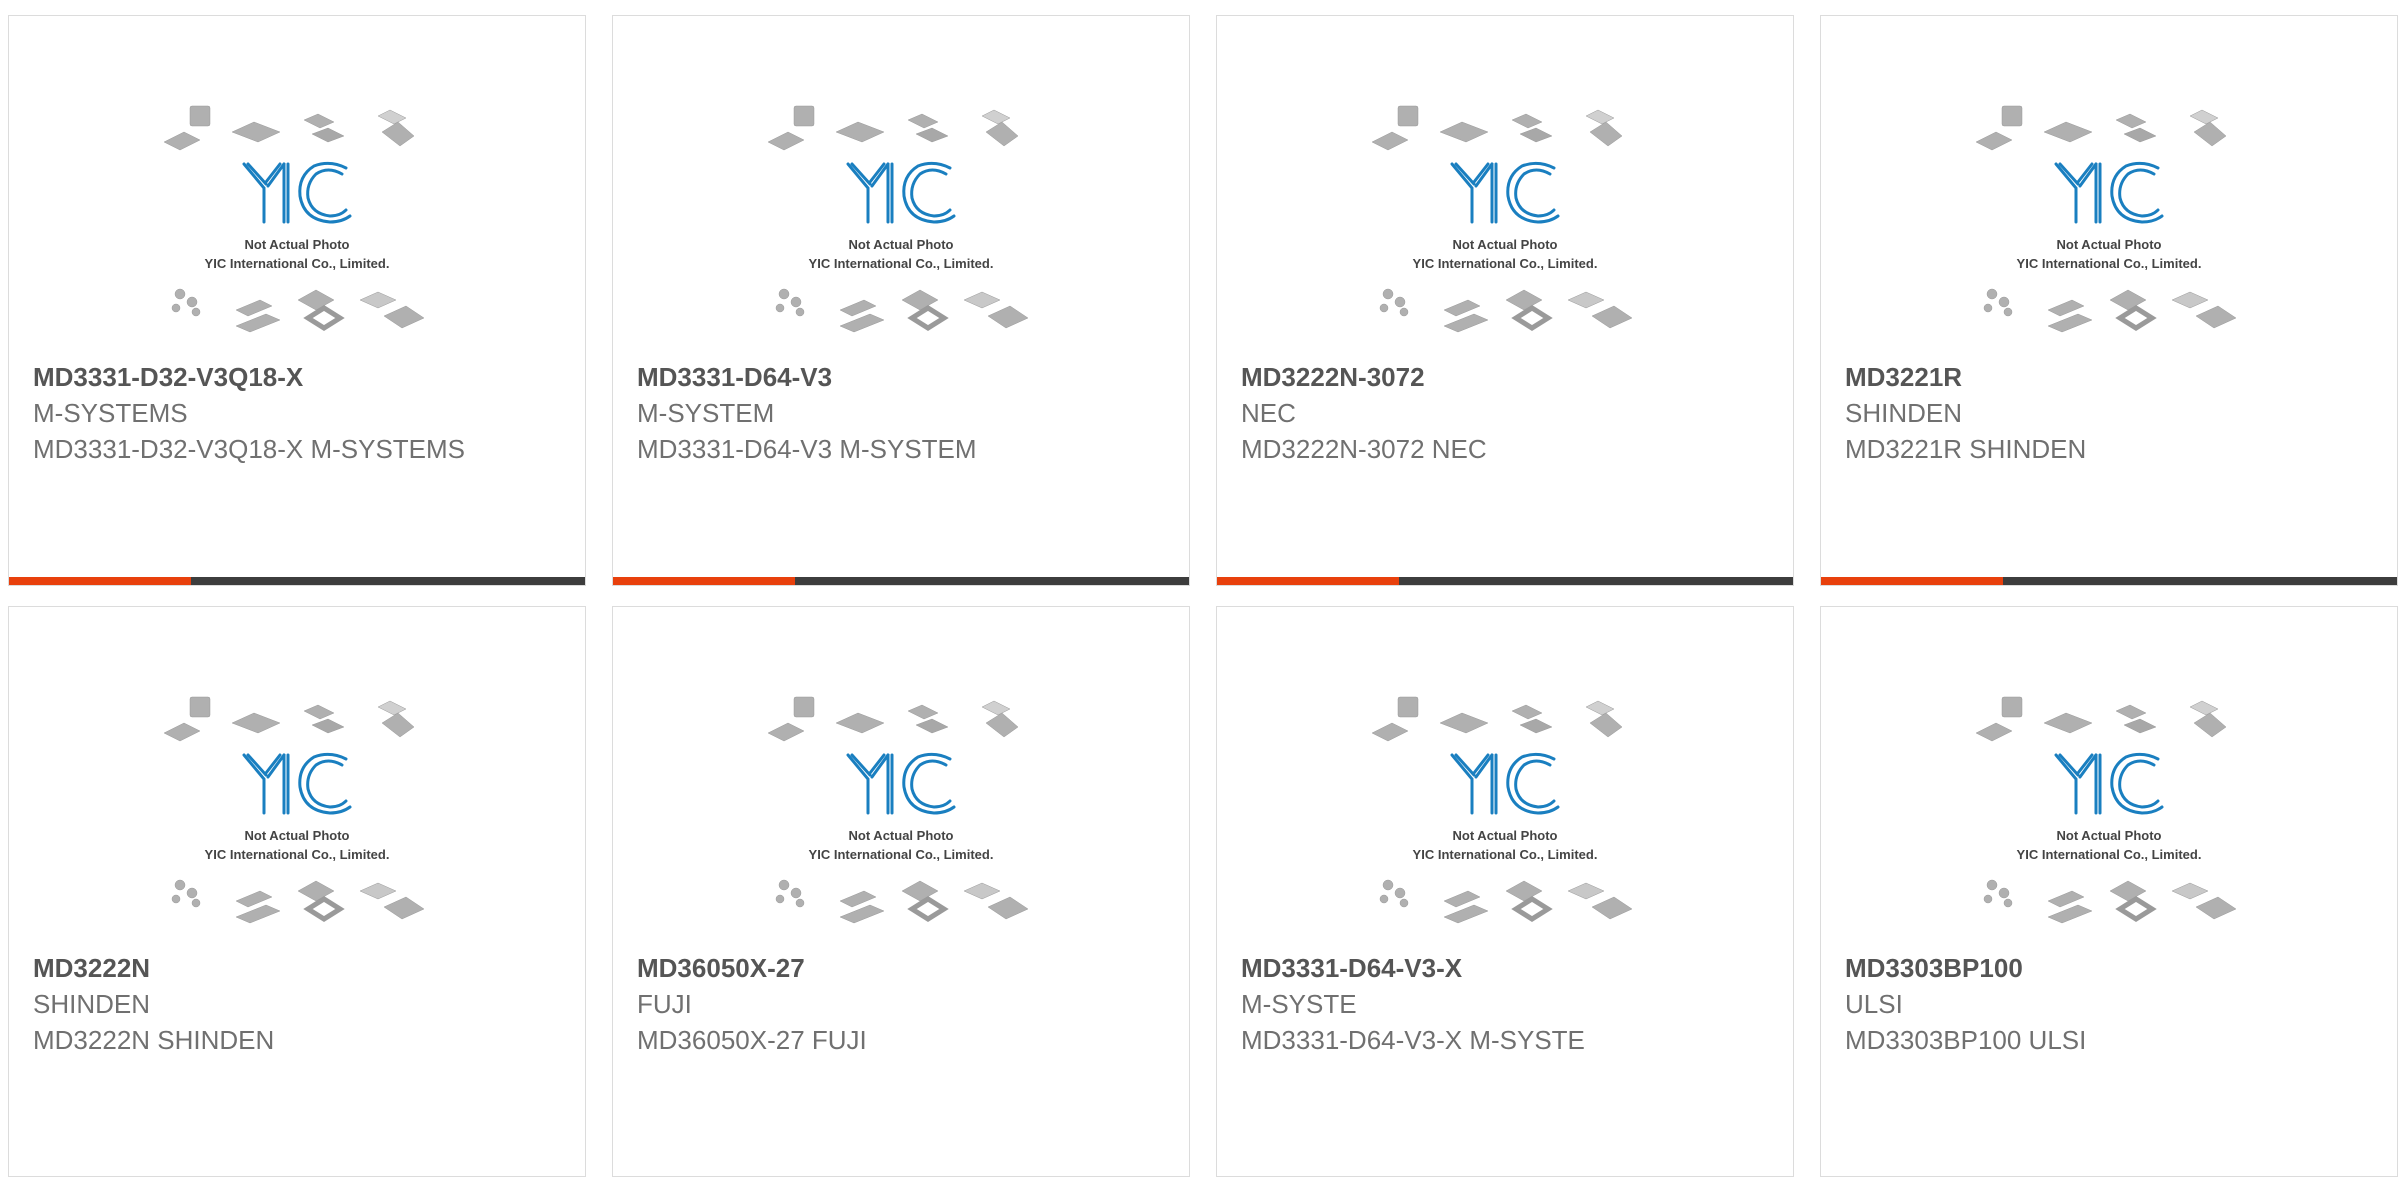 The width and height of the screenshot is (2400, 1177). Describe the element at coordinates (1505, 968) in the screenshot. I see `part-number-link: MD3331-D64-V3-X` at that location.